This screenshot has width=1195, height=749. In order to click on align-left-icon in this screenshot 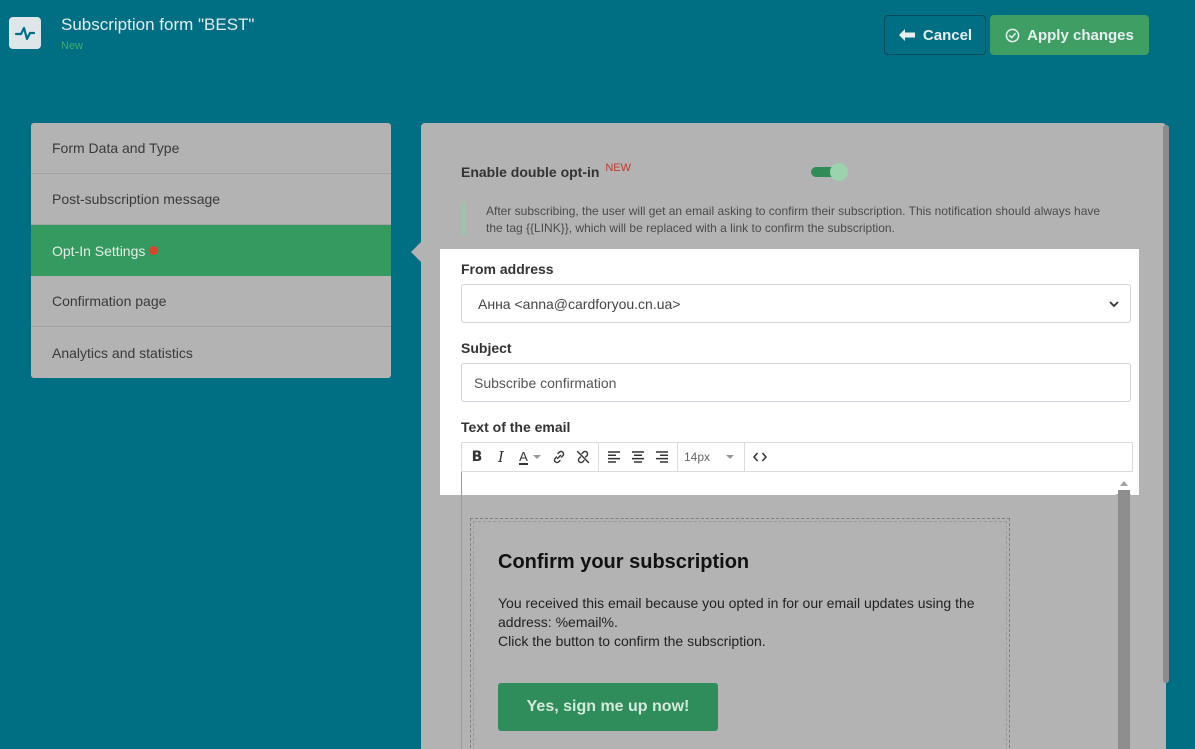, I will do `click(614, 457)`.